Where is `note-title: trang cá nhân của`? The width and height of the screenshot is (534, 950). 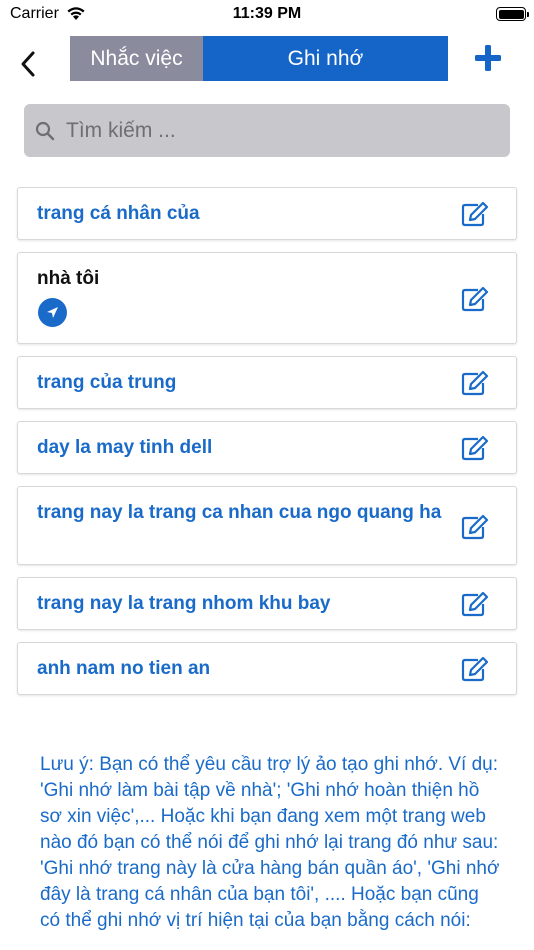
note-title: trang cá nhân của is located at coordinates (118, 213).